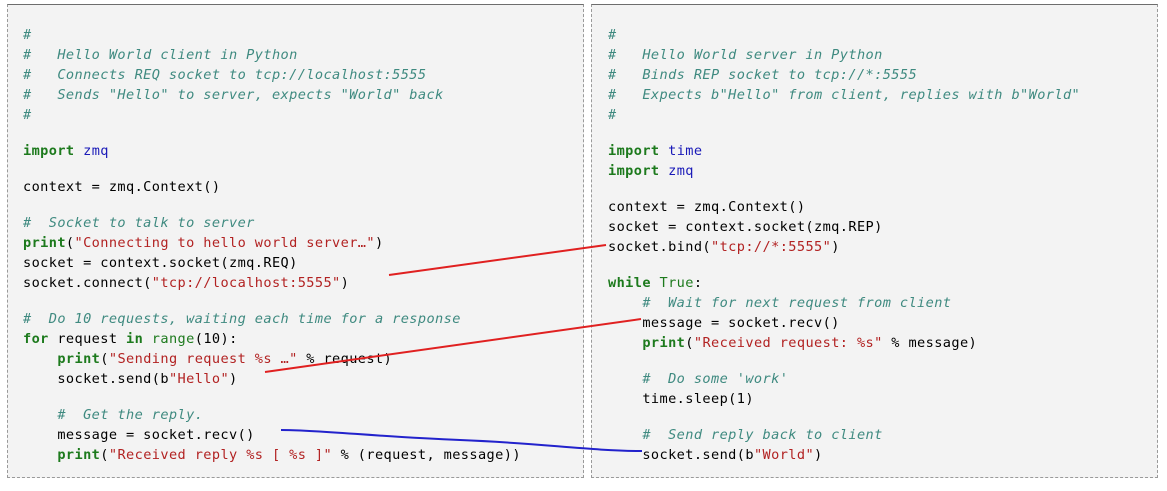 The height and width of the screenshot is (491, 1167). Describe the element at coordinates (203, 359) in the screenshot. I see `client-code-token: "Sending request %s …"` at that location.